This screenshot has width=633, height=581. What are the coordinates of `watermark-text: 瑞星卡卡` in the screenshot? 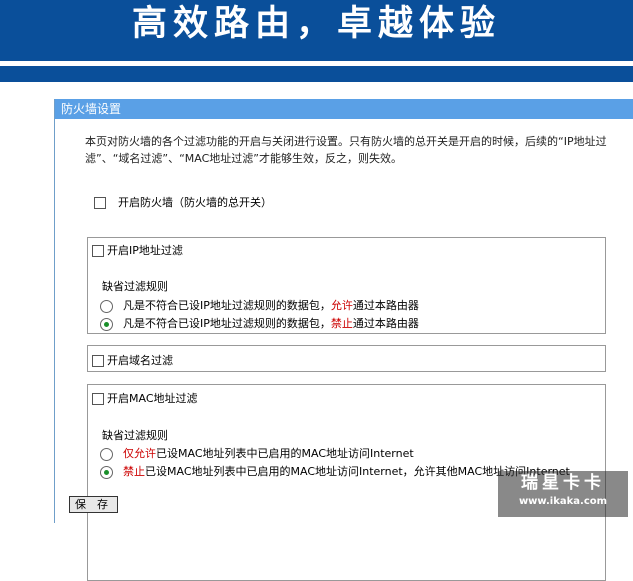 It's located at (563, 483).